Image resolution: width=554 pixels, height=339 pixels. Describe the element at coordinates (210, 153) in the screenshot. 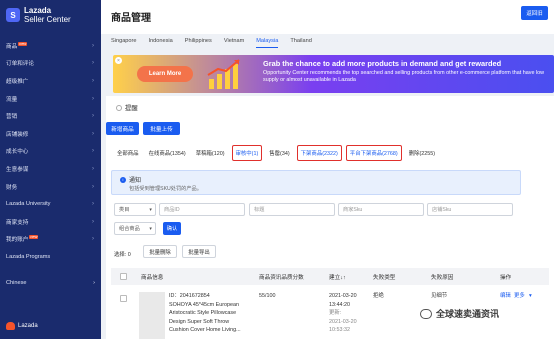

I see `tab-drafts: 草稿箱(120)` at that location.